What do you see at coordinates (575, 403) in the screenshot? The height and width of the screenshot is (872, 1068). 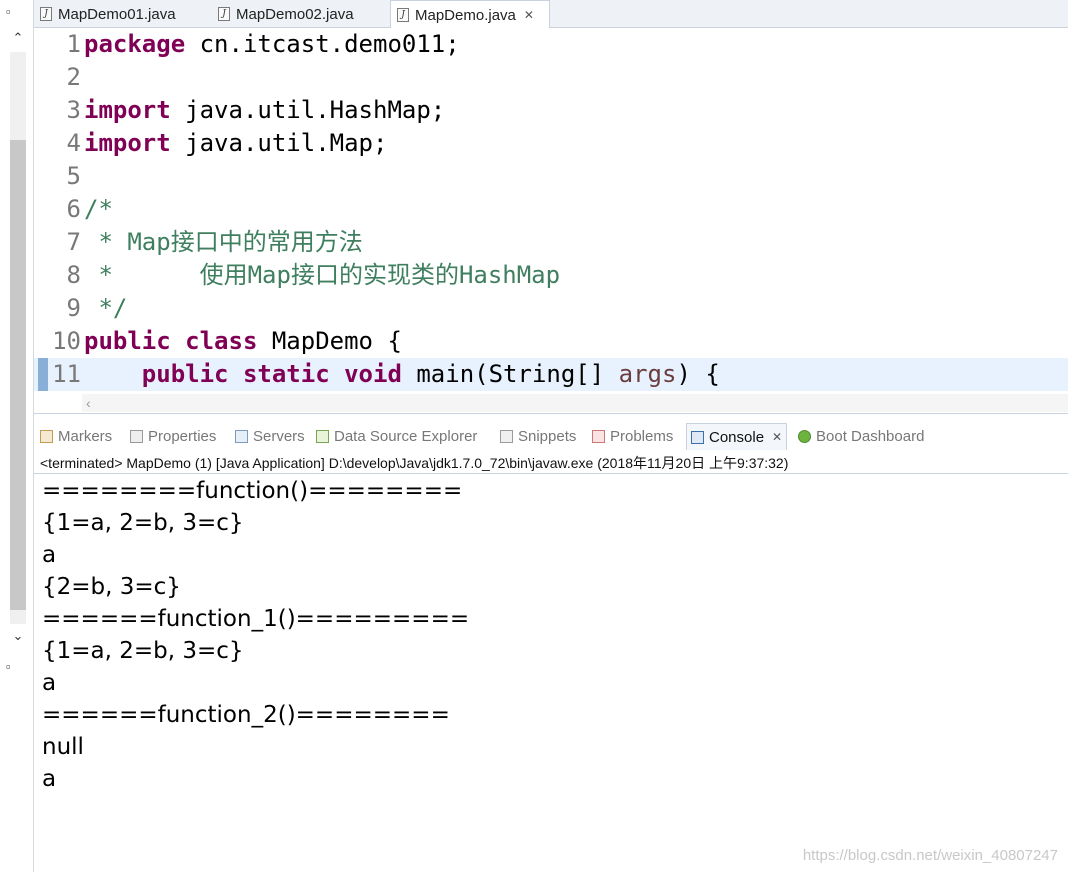 I see `horizontal-scrollbar: ‹` at bounding box center [575, 403].